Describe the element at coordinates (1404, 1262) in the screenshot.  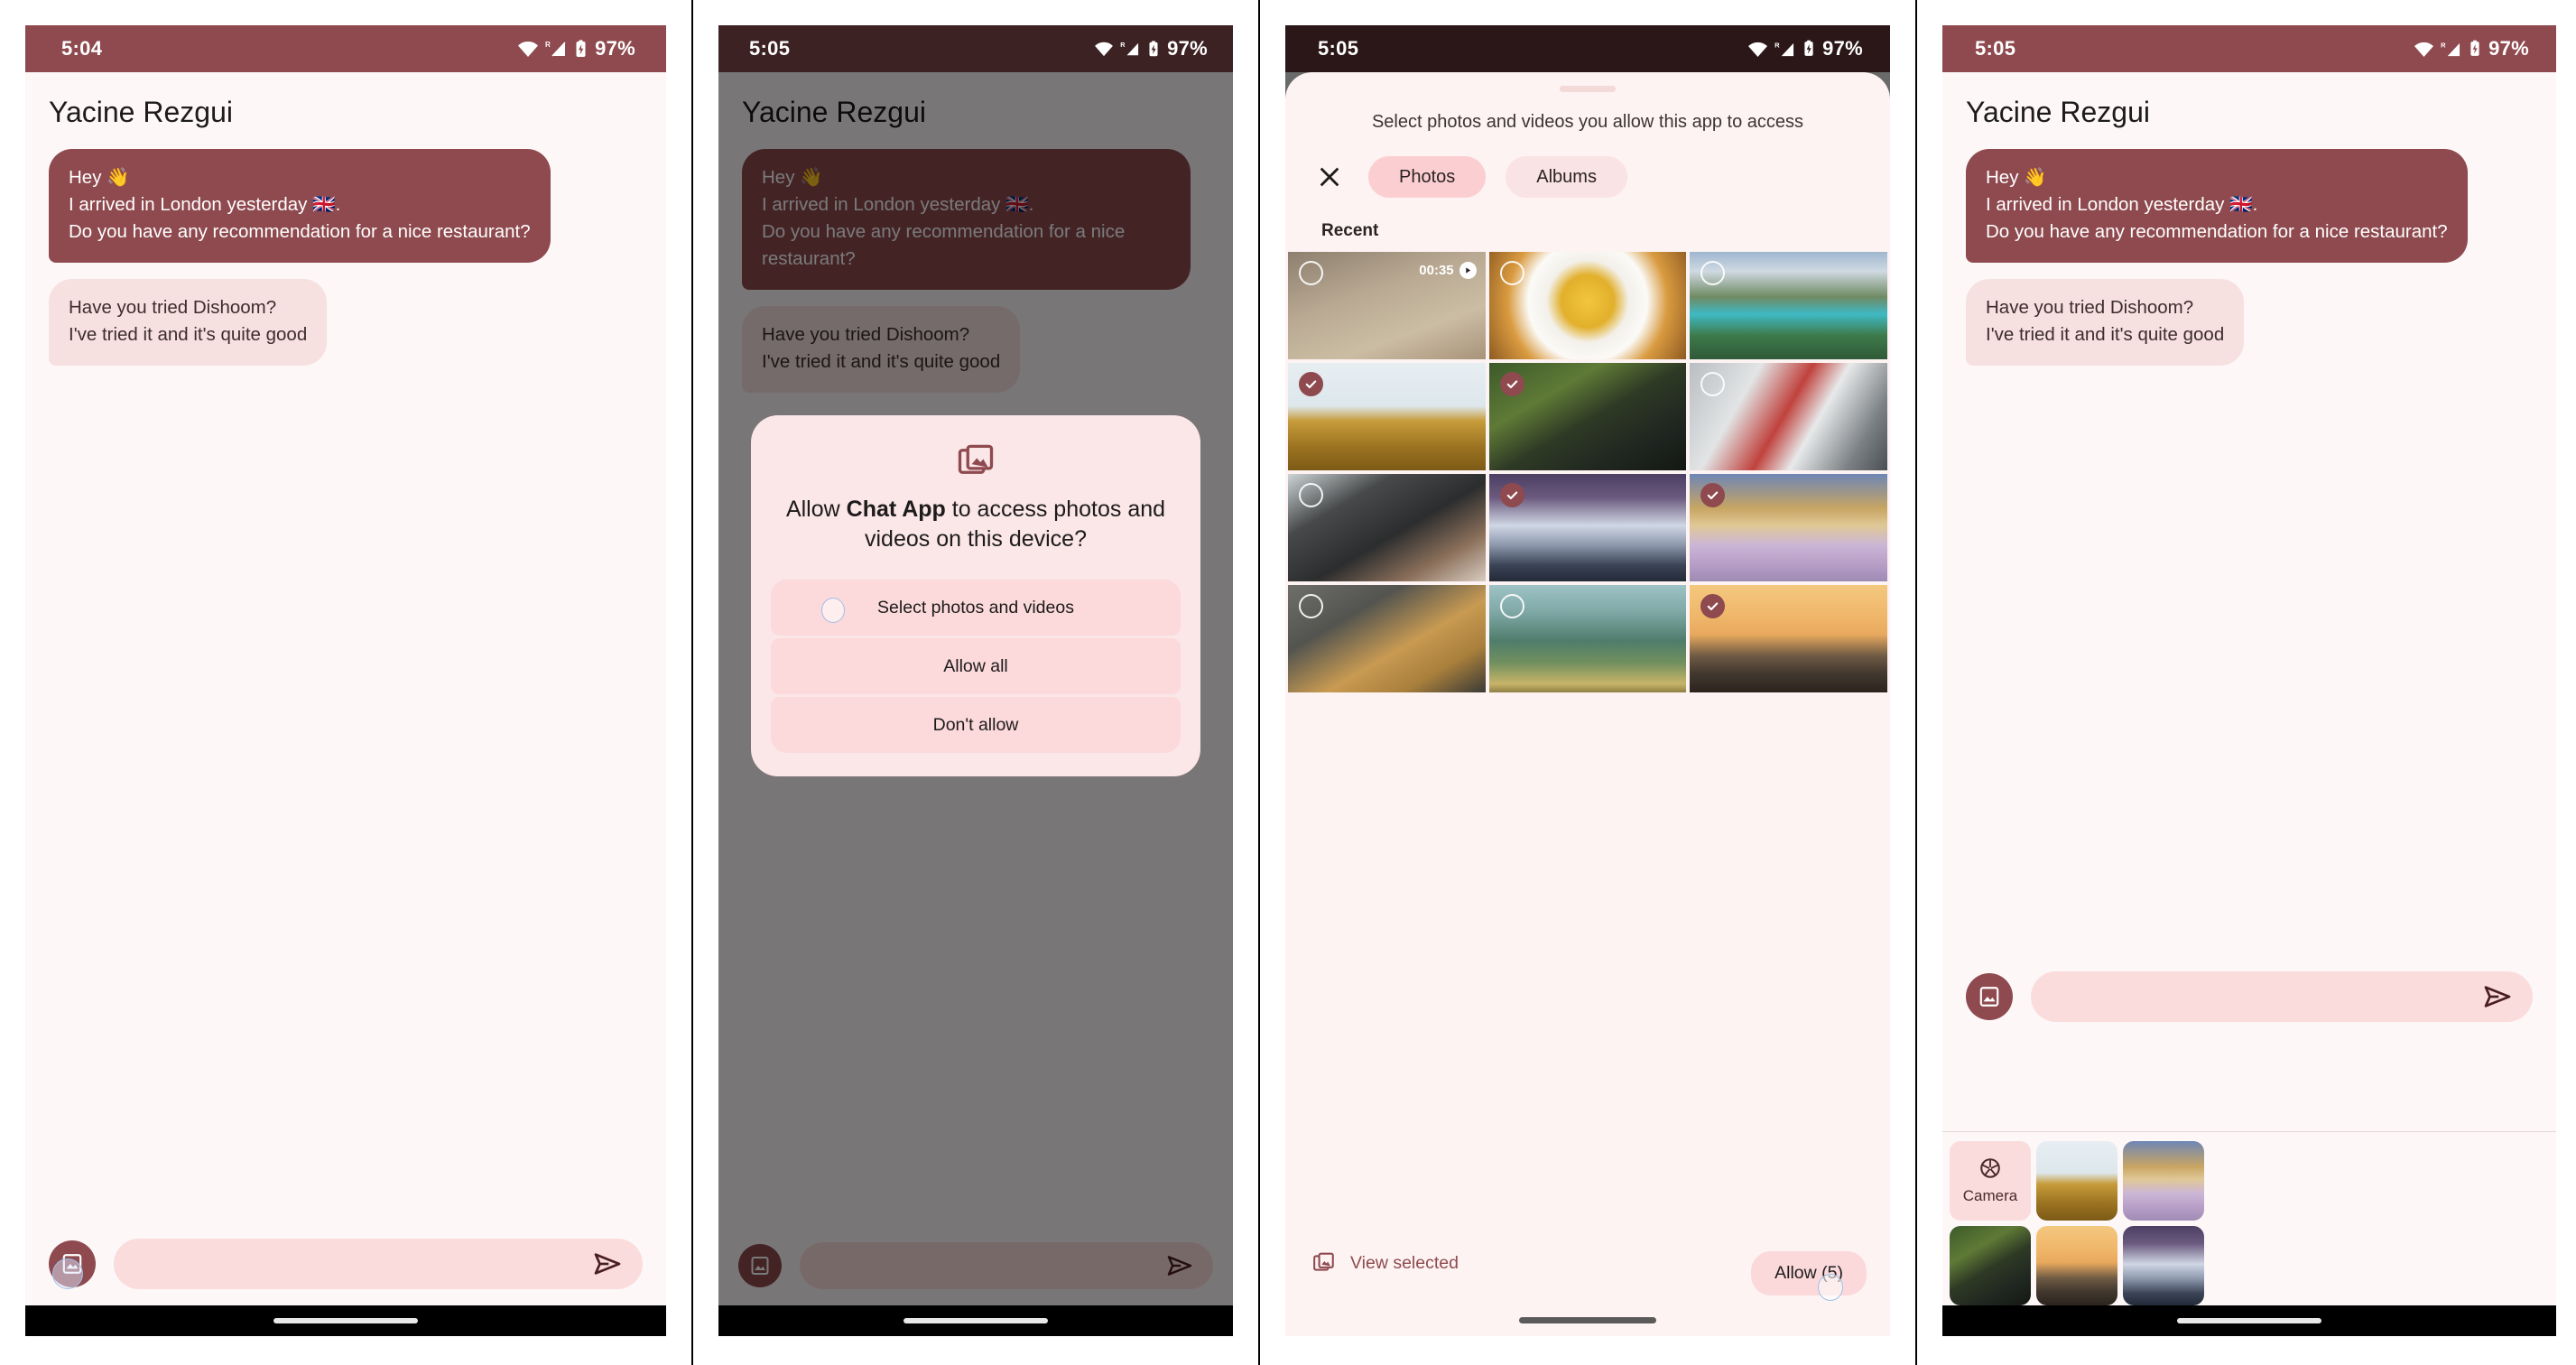
I see `view-selected-label: View selected` at that location.